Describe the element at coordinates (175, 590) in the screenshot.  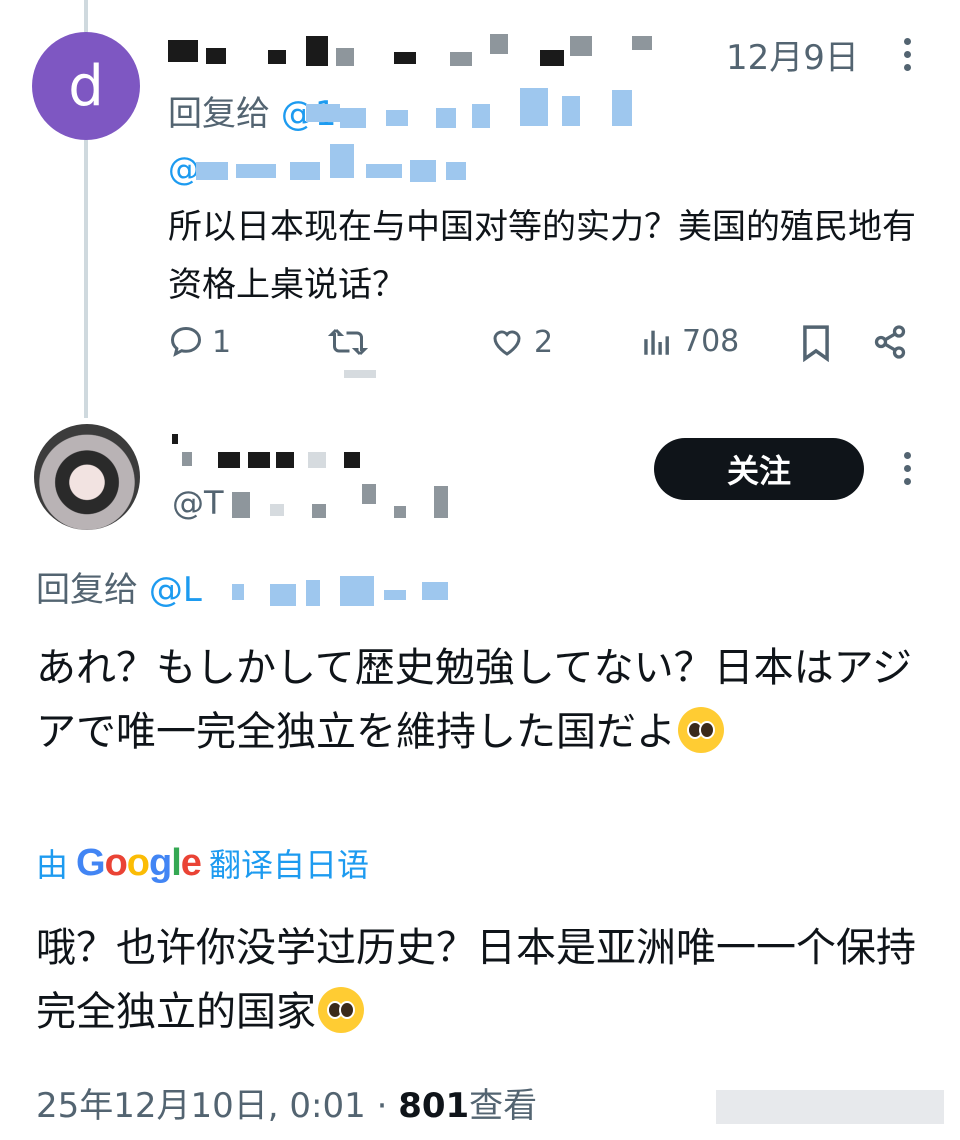
I see `reply-to-handle: @L` at that location.